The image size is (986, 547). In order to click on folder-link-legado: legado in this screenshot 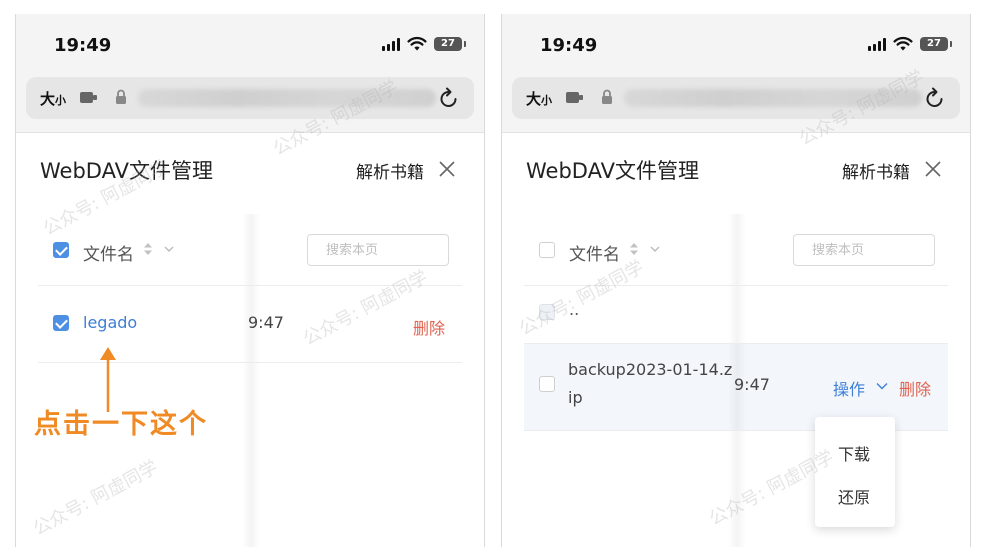, I will do `click(110, 322)`.